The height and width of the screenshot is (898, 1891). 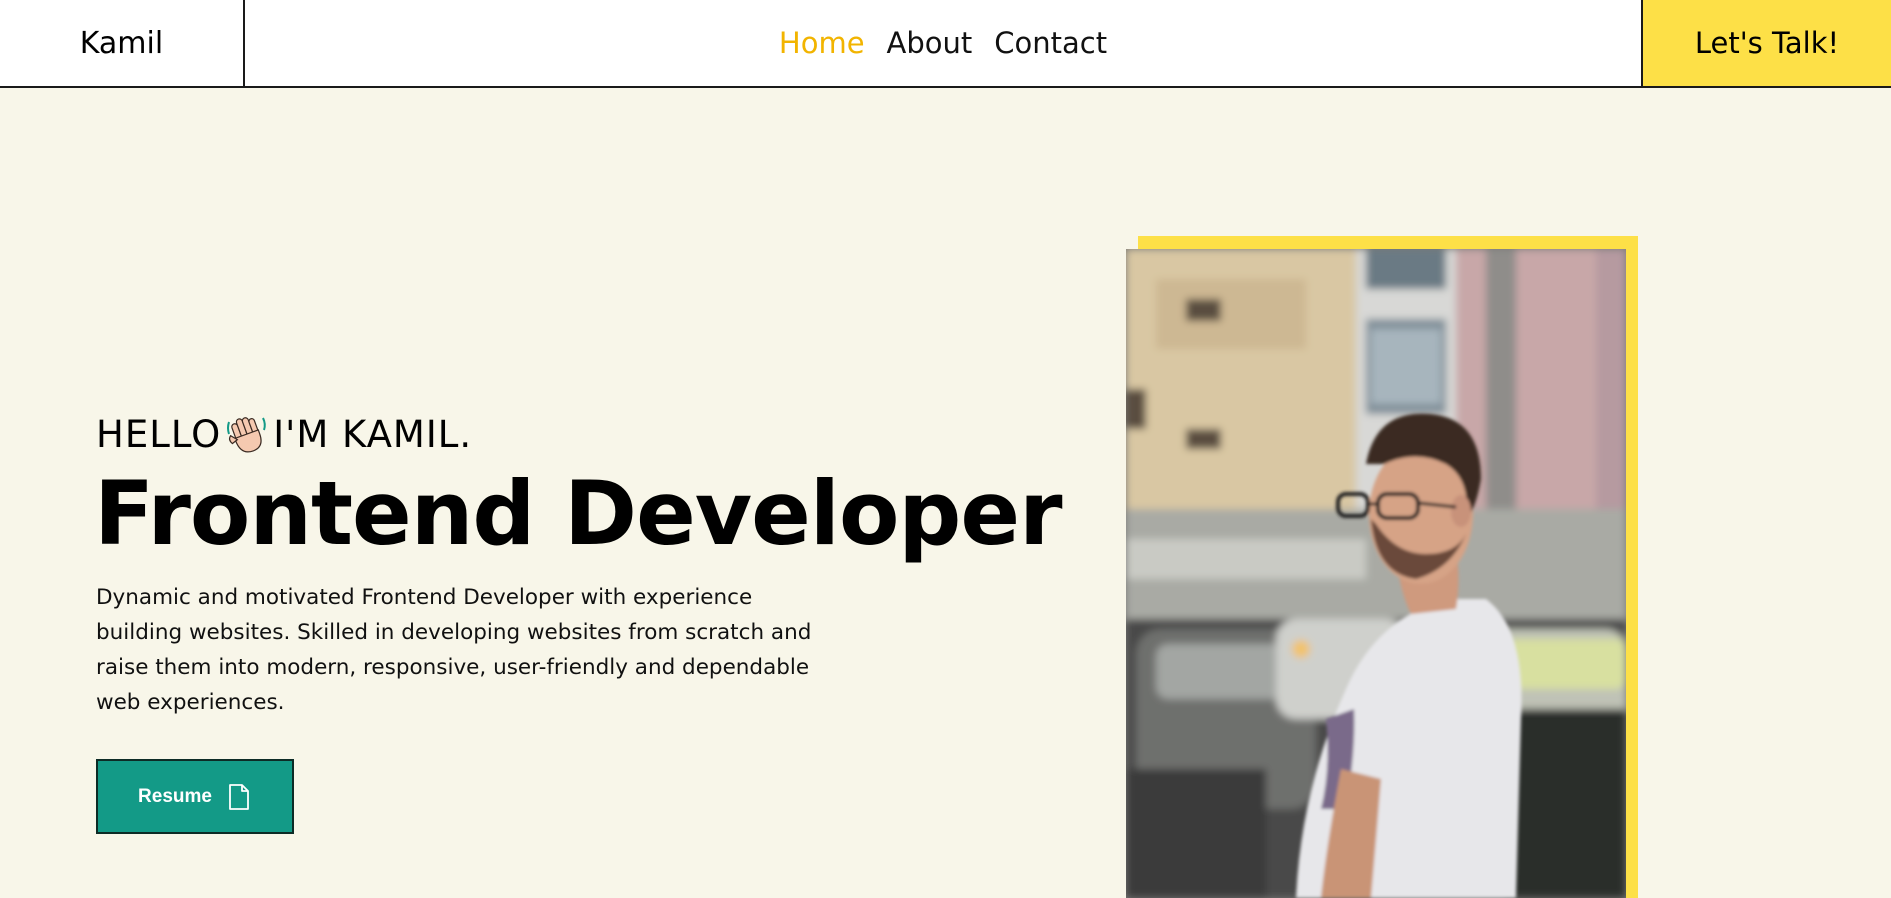 What do you see at coordinates (822, 43) in the screenshot?
I see `nav-home-link: Home` at bounding box center [822, 43].